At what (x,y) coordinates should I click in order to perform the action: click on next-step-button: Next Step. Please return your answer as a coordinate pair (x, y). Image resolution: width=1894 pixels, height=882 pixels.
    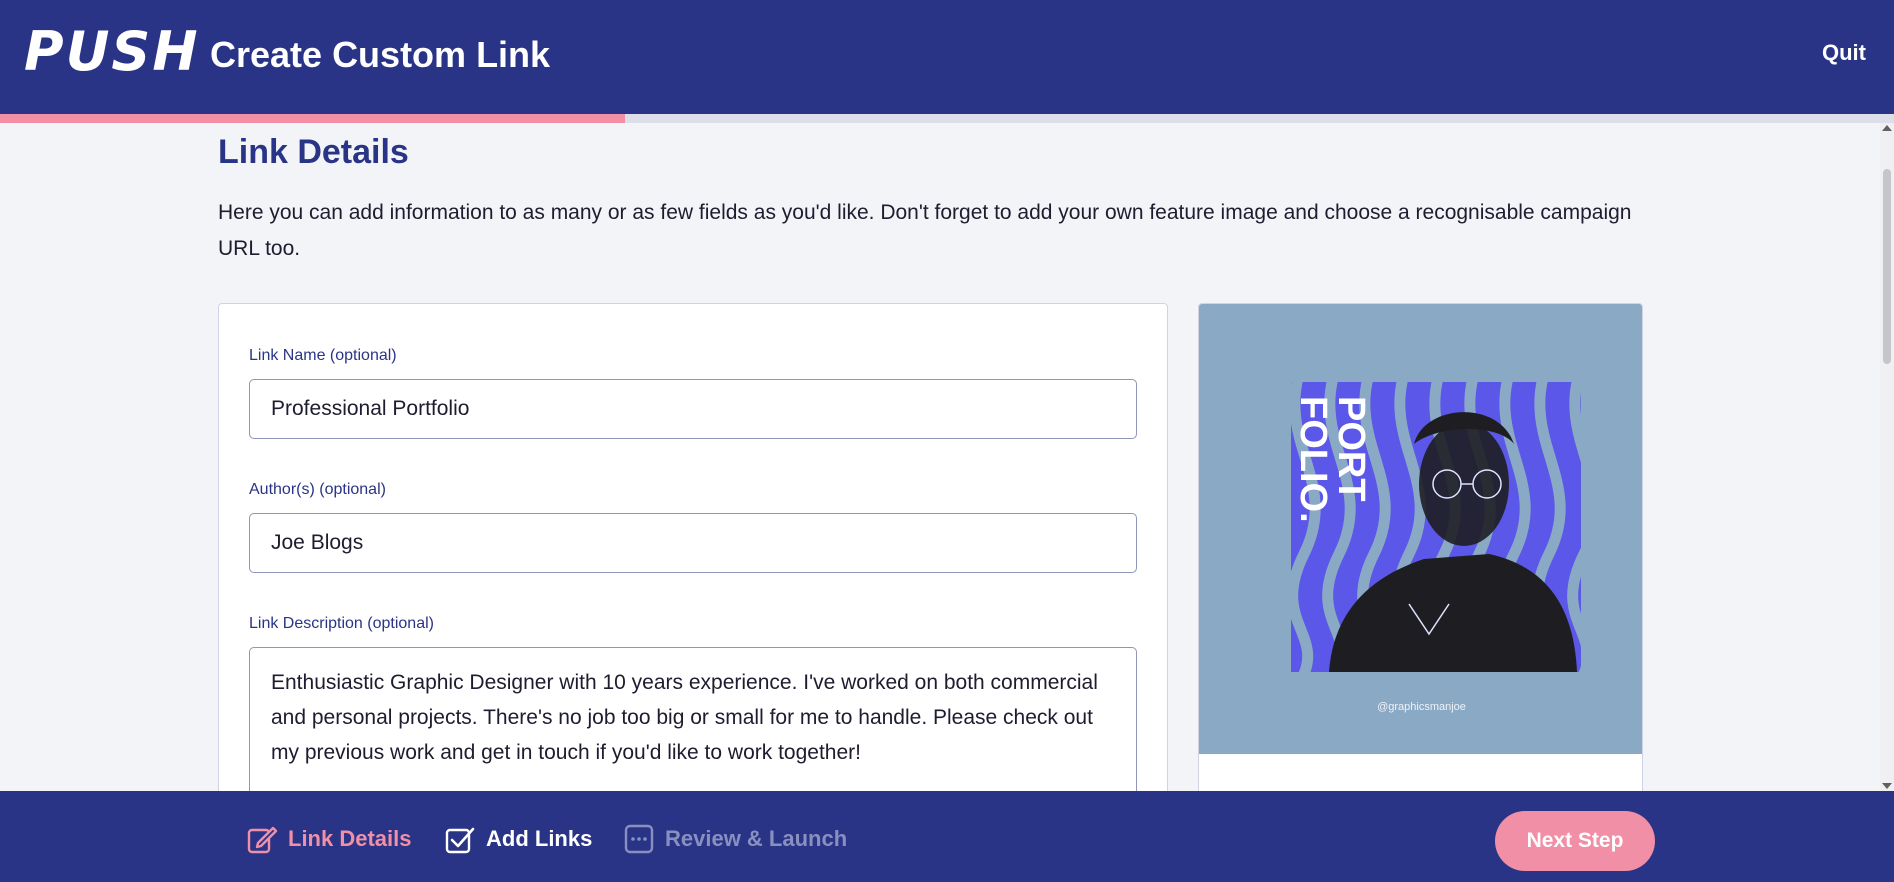
    Looking at the image, I should click on (1575, 841).